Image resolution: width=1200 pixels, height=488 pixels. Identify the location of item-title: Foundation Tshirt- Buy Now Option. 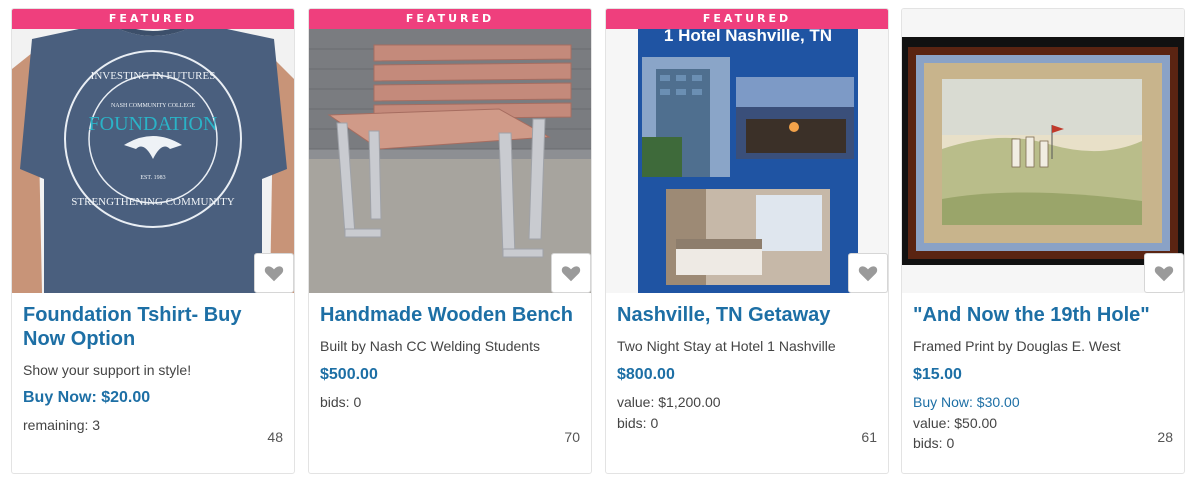
(154, 327).